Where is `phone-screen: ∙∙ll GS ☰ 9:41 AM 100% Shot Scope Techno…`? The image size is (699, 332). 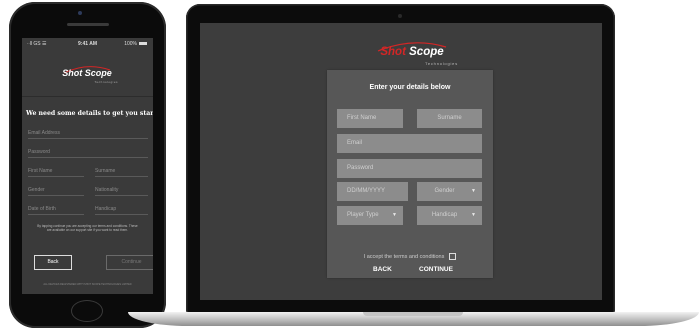 phone-screen: ∙∙ll GS ☰ 9:41 AM 100% Shot Scope Techno… is located at coordinates (87, 166).